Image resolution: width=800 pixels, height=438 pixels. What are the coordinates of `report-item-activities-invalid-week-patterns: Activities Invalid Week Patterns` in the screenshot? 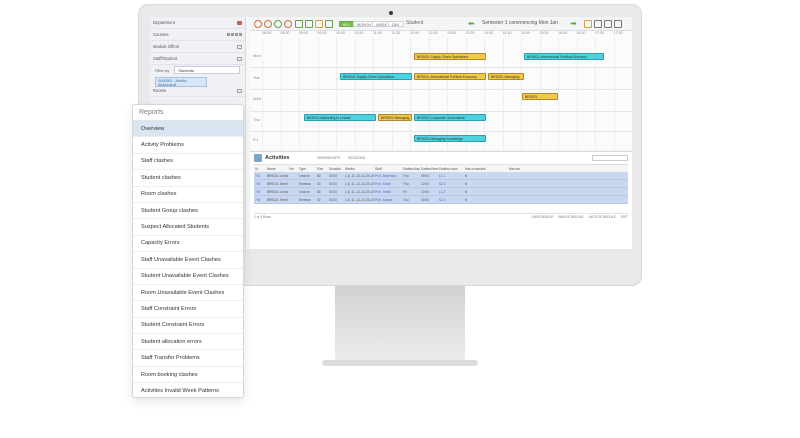 It's located at (188, 390).